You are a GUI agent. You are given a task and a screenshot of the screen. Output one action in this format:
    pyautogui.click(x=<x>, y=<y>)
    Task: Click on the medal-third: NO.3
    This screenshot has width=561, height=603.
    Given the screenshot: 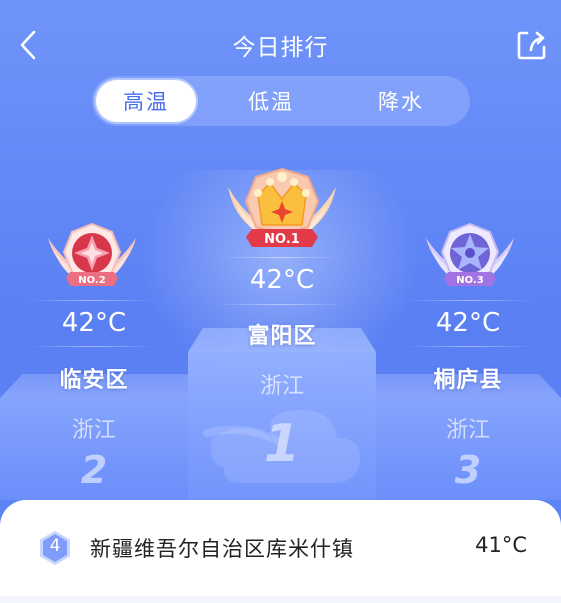 What is the action you would take?
    pyautogui.click(x=470, y=256)
    